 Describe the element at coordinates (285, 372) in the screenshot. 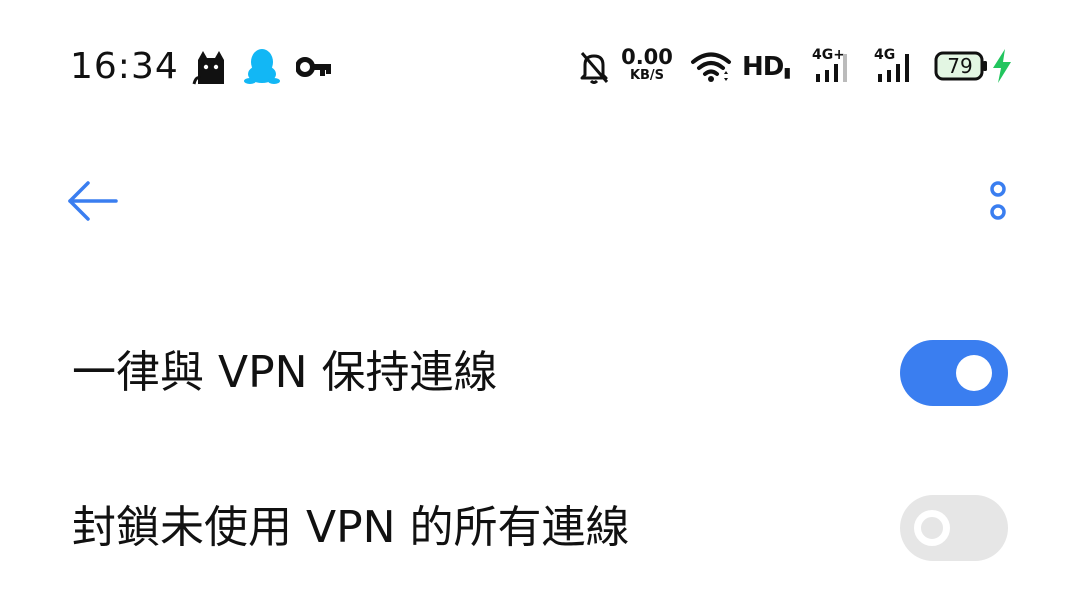

I see `setting-label-always-on-vpn: 一律與 VPN 保持連線` at that location.